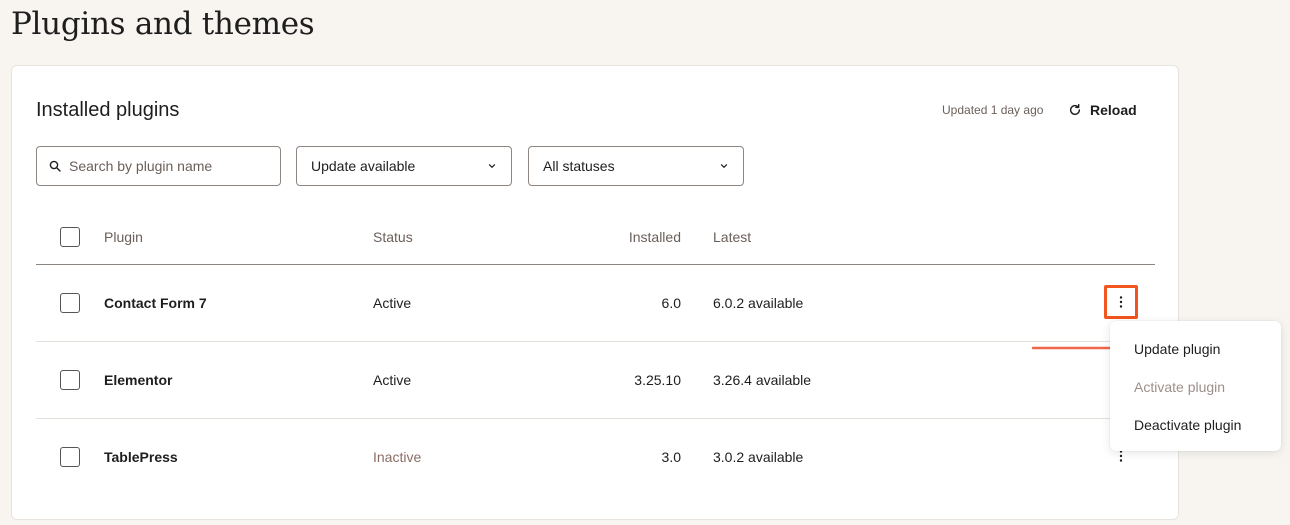 The image size is (1290, 525). Describe the element at coordinates (1180, 387) in the screenshot. I see `menu-item-activate-plugin: Activate plugin` at that location.